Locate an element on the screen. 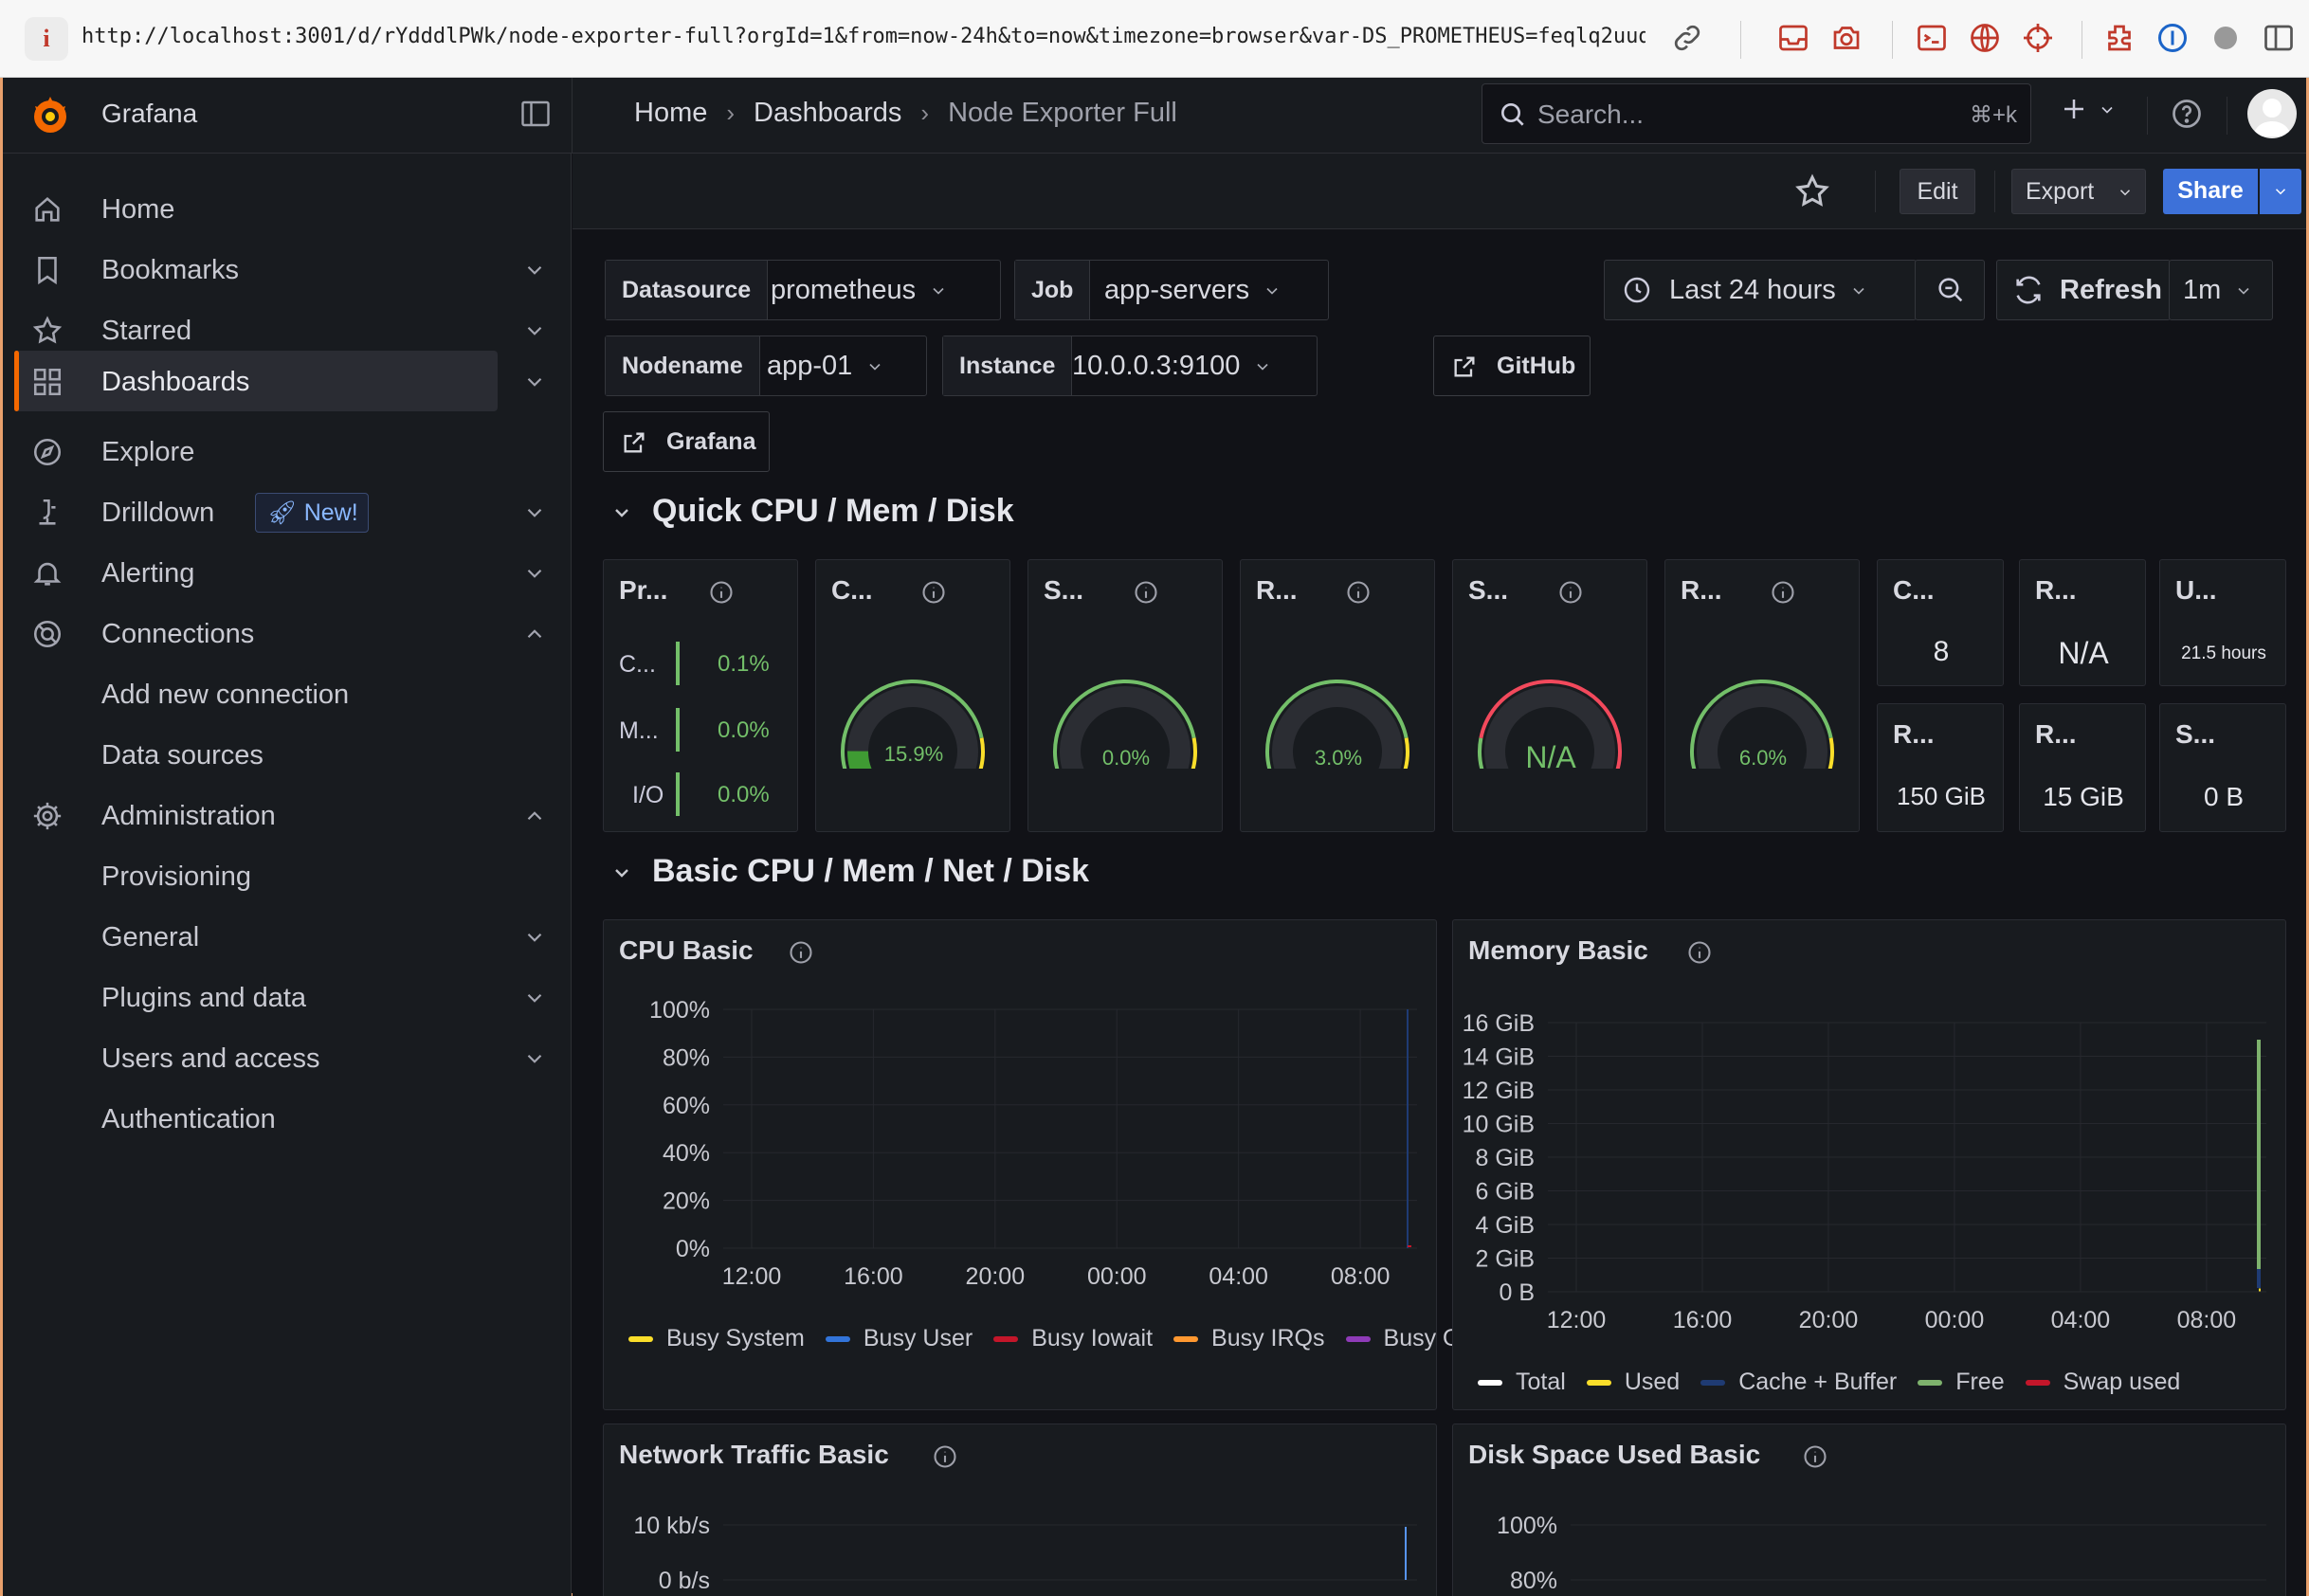 Image resolution: width=2309 pixels, height=1596 pixels. sidebar-item-users-and-access: Users and access is located at coordinates (287, 1057).